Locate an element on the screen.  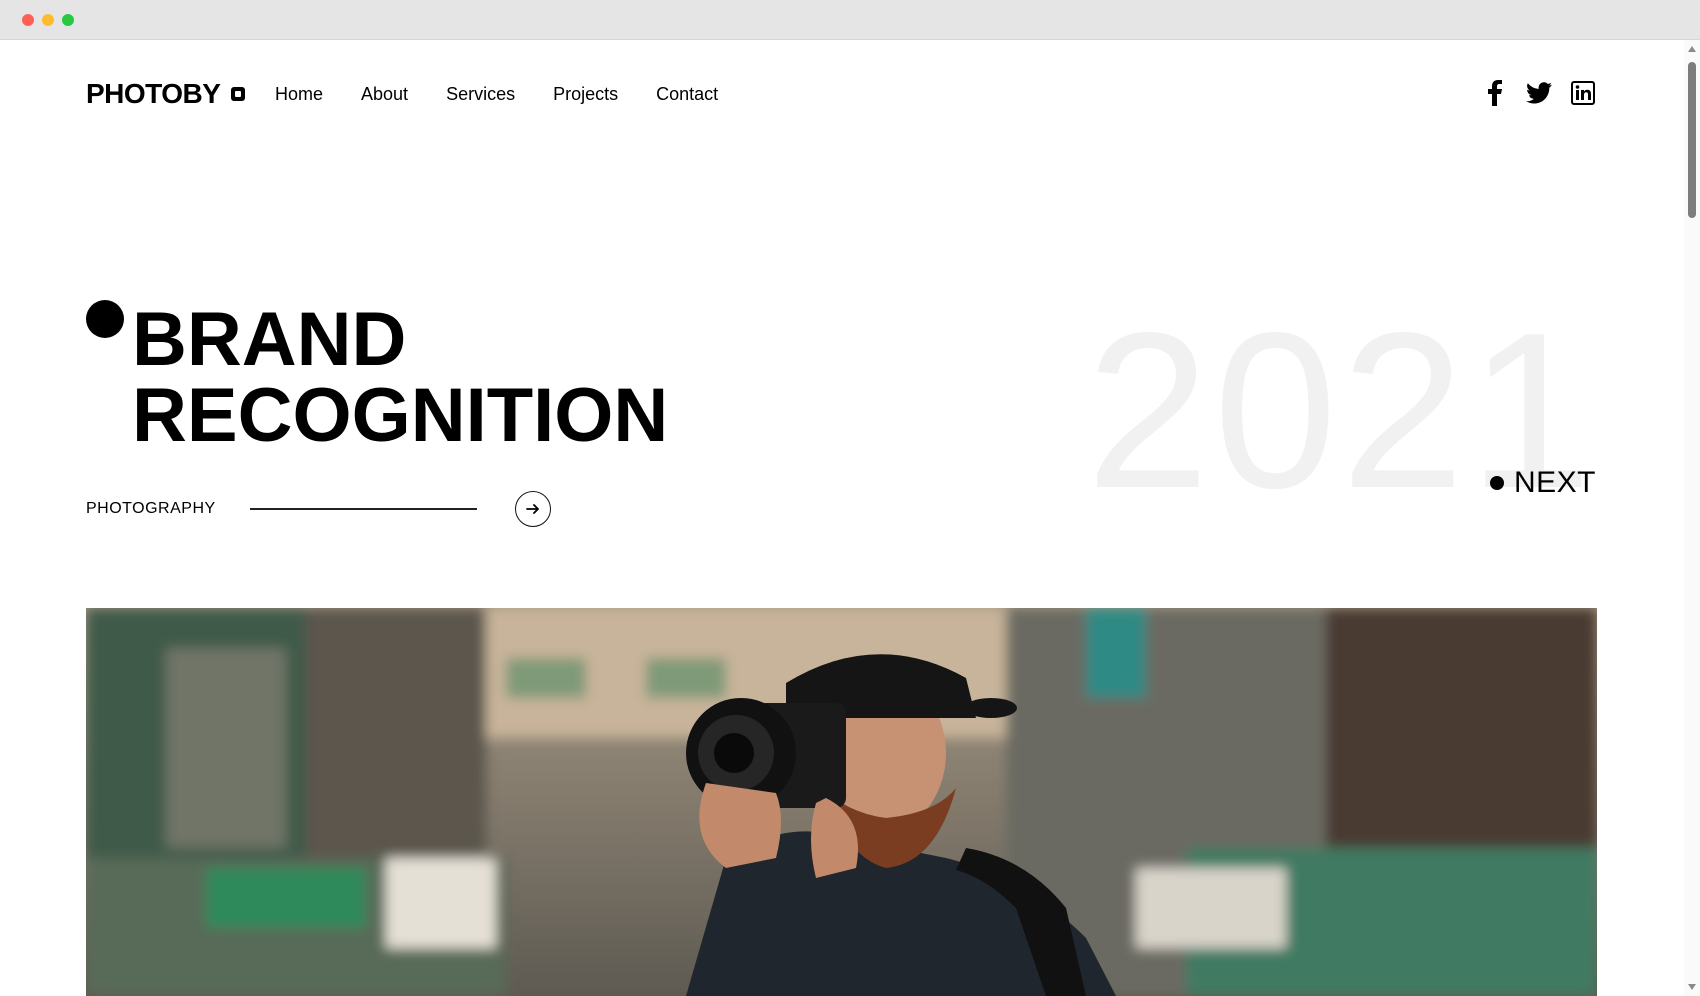
nav-services-link: Services is located at coordinates (480, 94).